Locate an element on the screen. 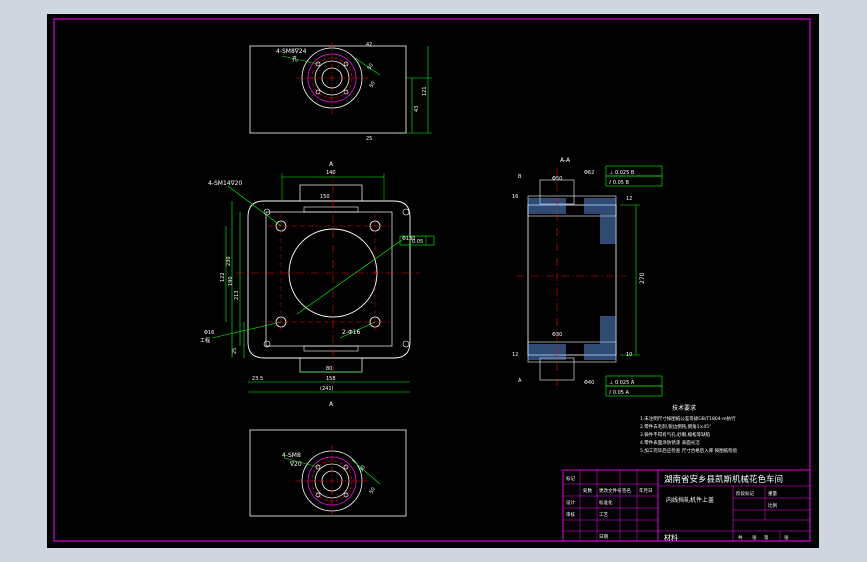 Image resolution: width=867 pixels, height=562 pixels. cell-count: 处数 is located at coordinates (587, 490).